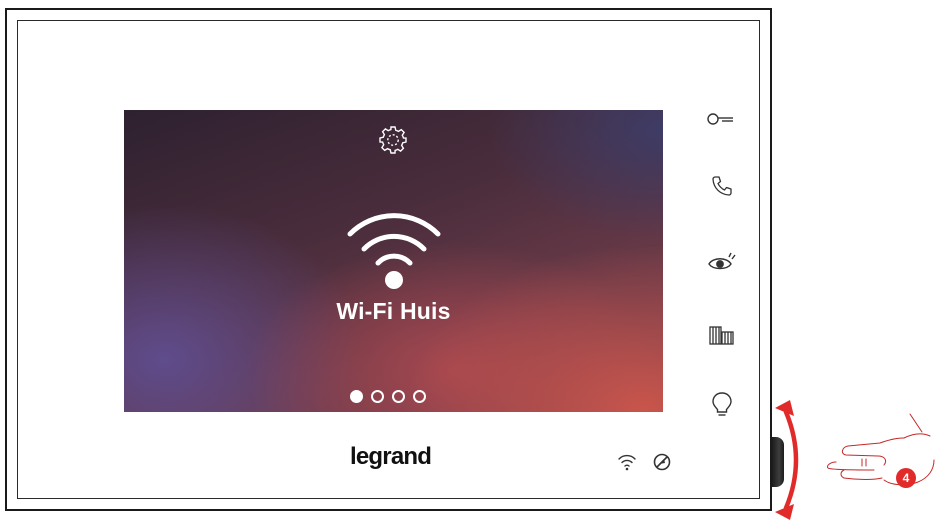  I want to click on wifi-status-icon, so click(627, 462).